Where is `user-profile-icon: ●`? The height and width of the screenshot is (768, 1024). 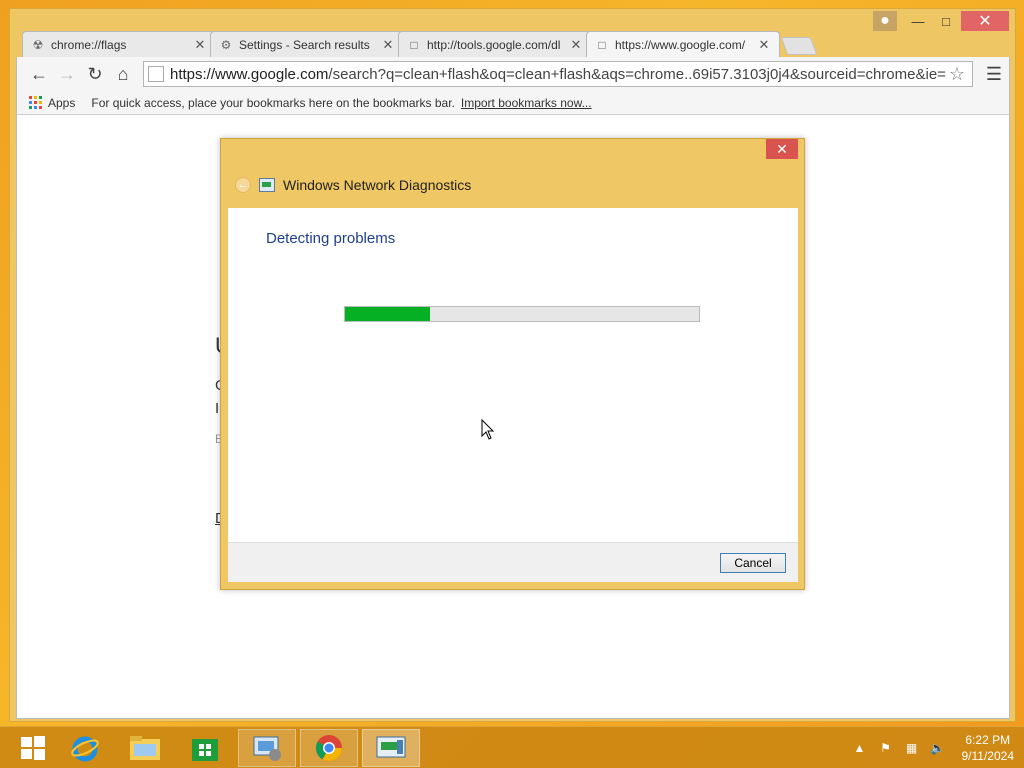
user-profile-icon: ● is located at coordinates (885, 21).